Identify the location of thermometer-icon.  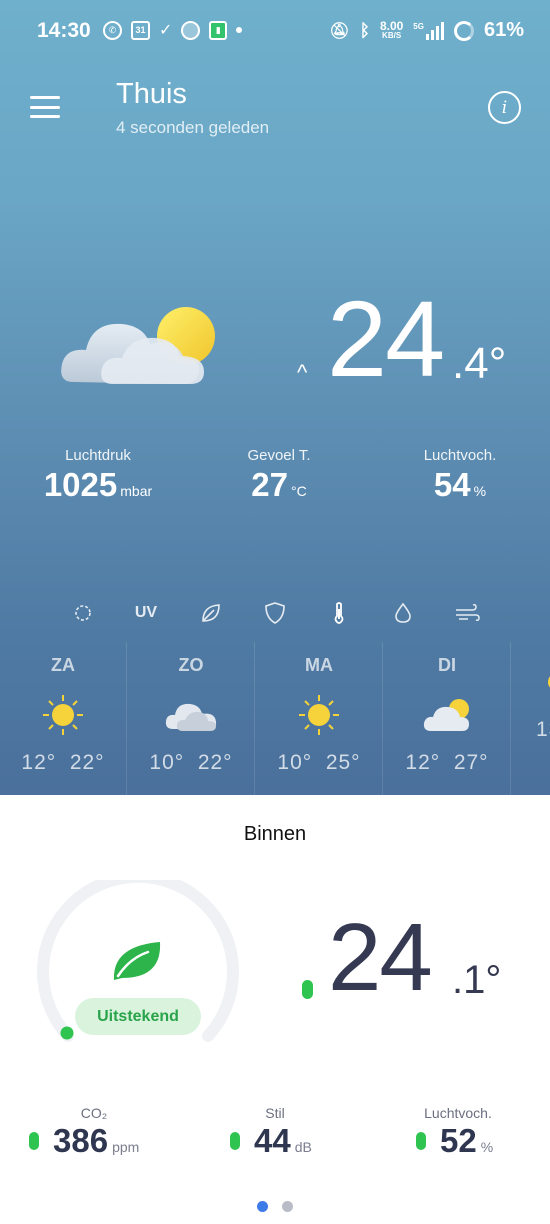
(339, 613).